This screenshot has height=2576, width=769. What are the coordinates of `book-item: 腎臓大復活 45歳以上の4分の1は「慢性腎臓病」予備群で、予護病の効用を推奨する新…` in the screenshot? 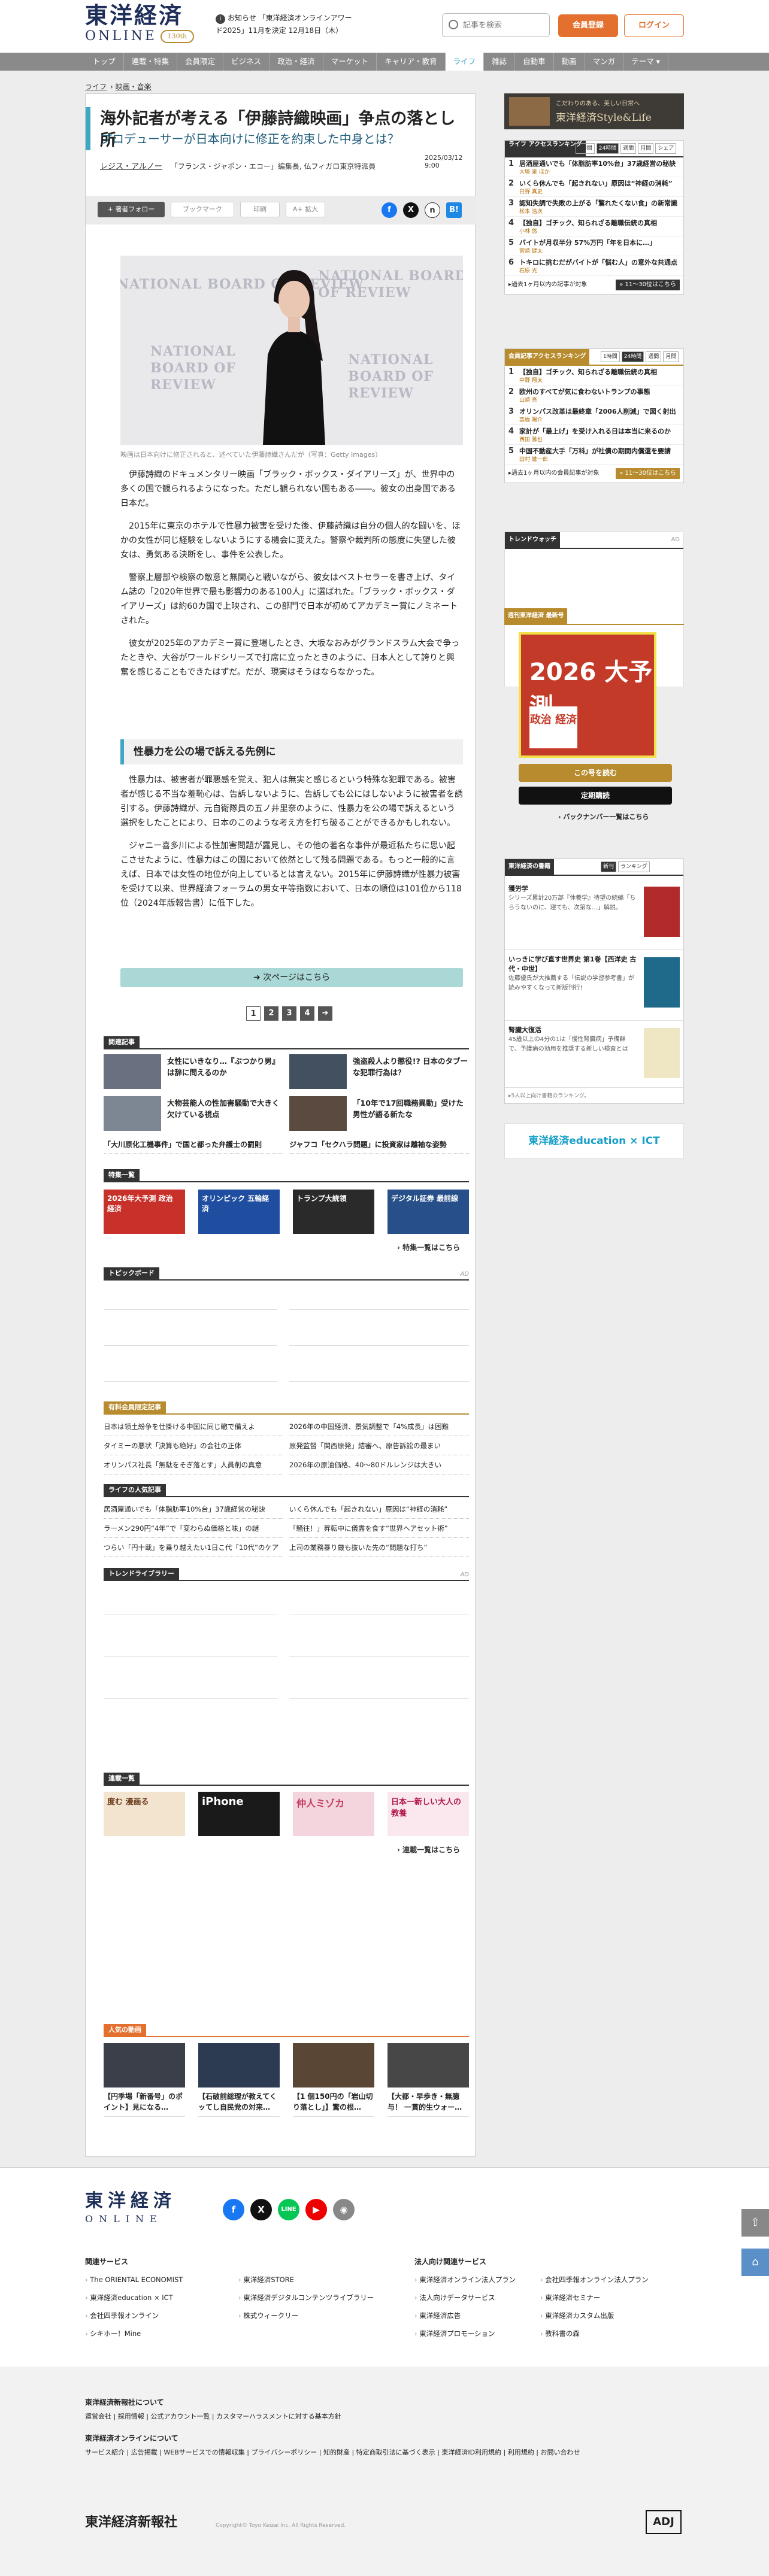 It's located at (595, 1055).